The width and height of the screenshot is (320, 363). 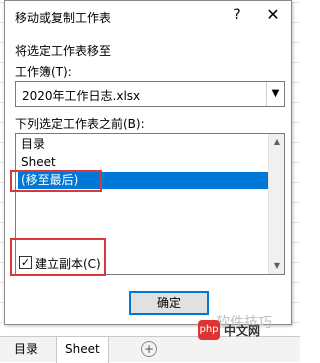 I want to click on tab-directory: 目录, so click(x=26, y=350).